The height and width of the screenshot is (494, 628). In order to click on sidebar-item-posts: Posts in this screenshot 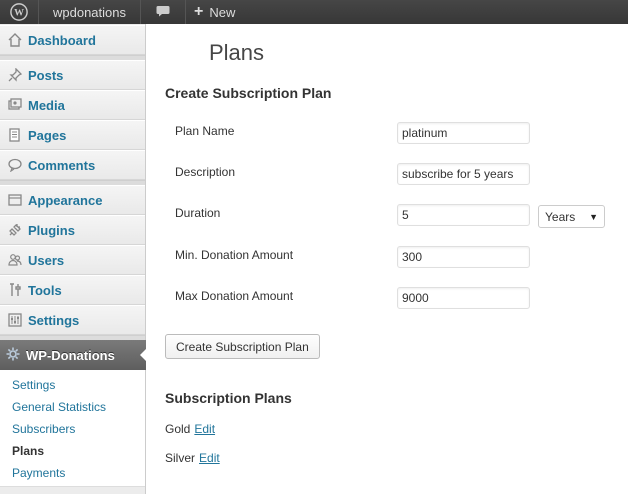, I will do `click(72, 75)`.